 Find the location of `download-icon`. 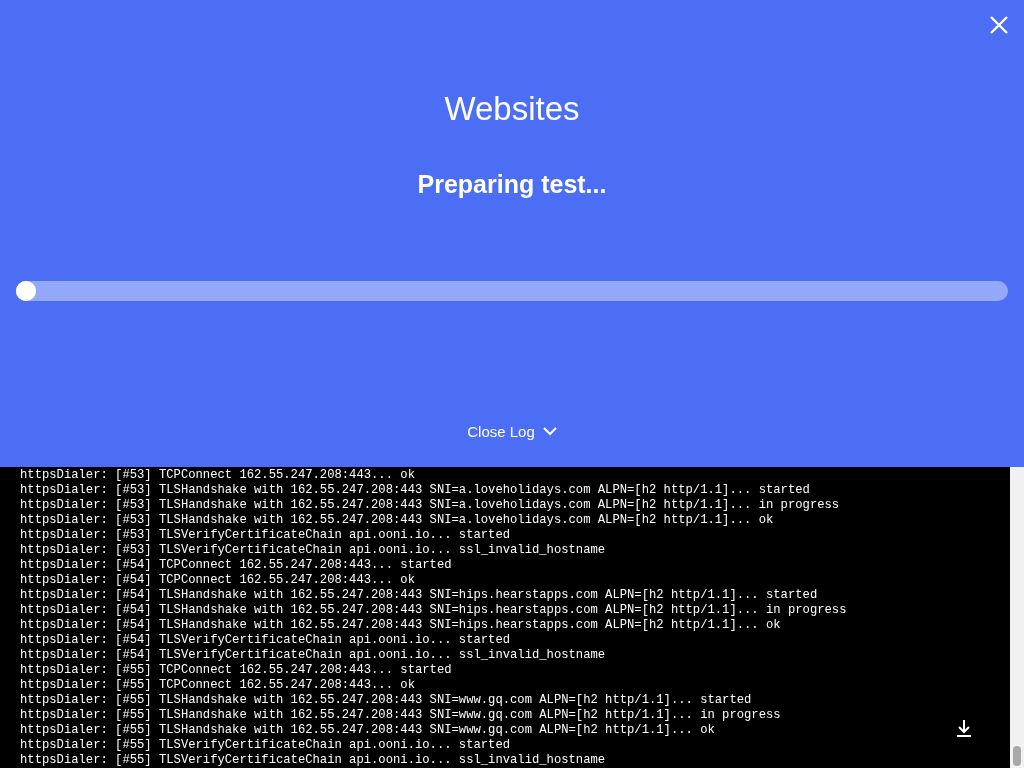

download-icon is located at coordinates (964, 728).